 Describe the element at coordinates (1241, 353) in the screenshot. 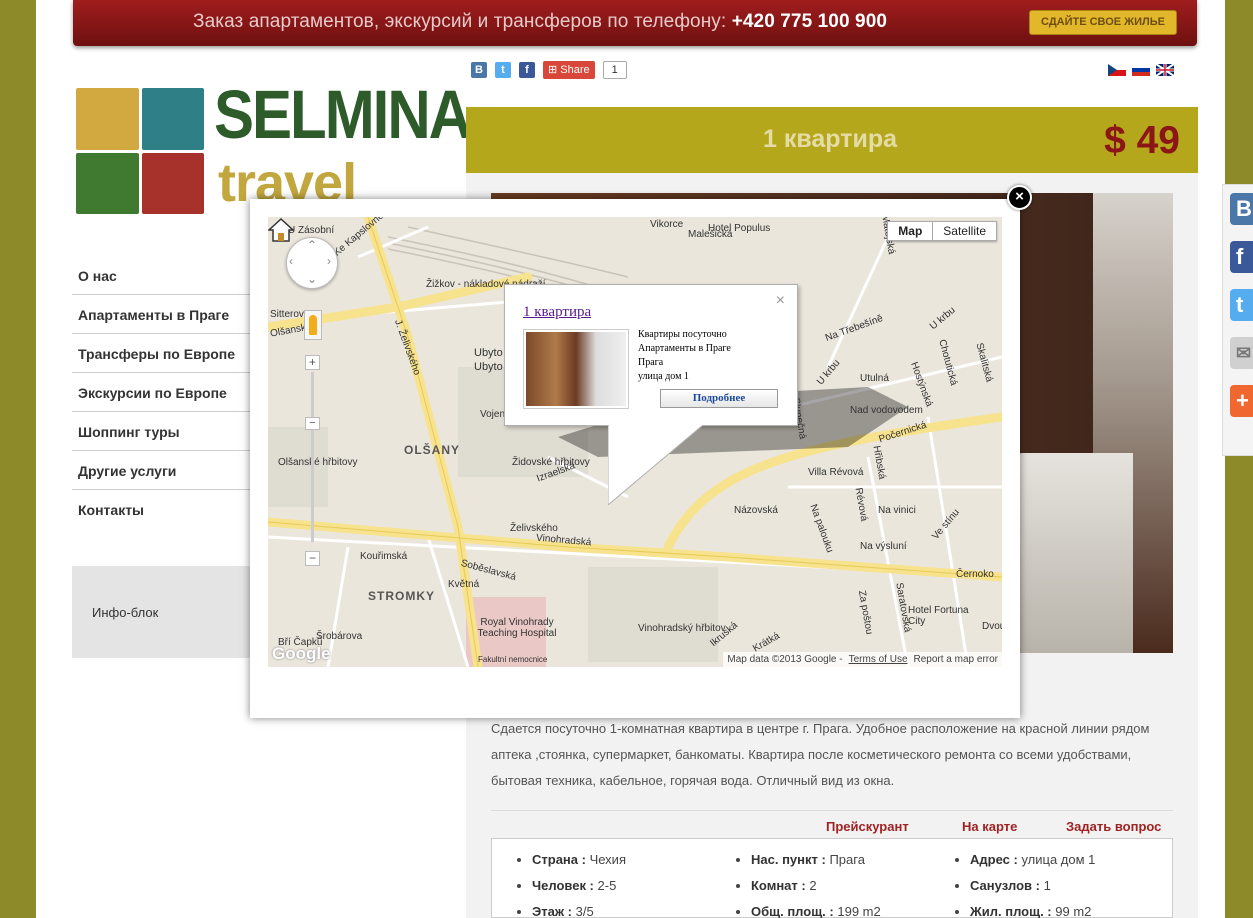

I see `mail-icon: ✉` at that location.